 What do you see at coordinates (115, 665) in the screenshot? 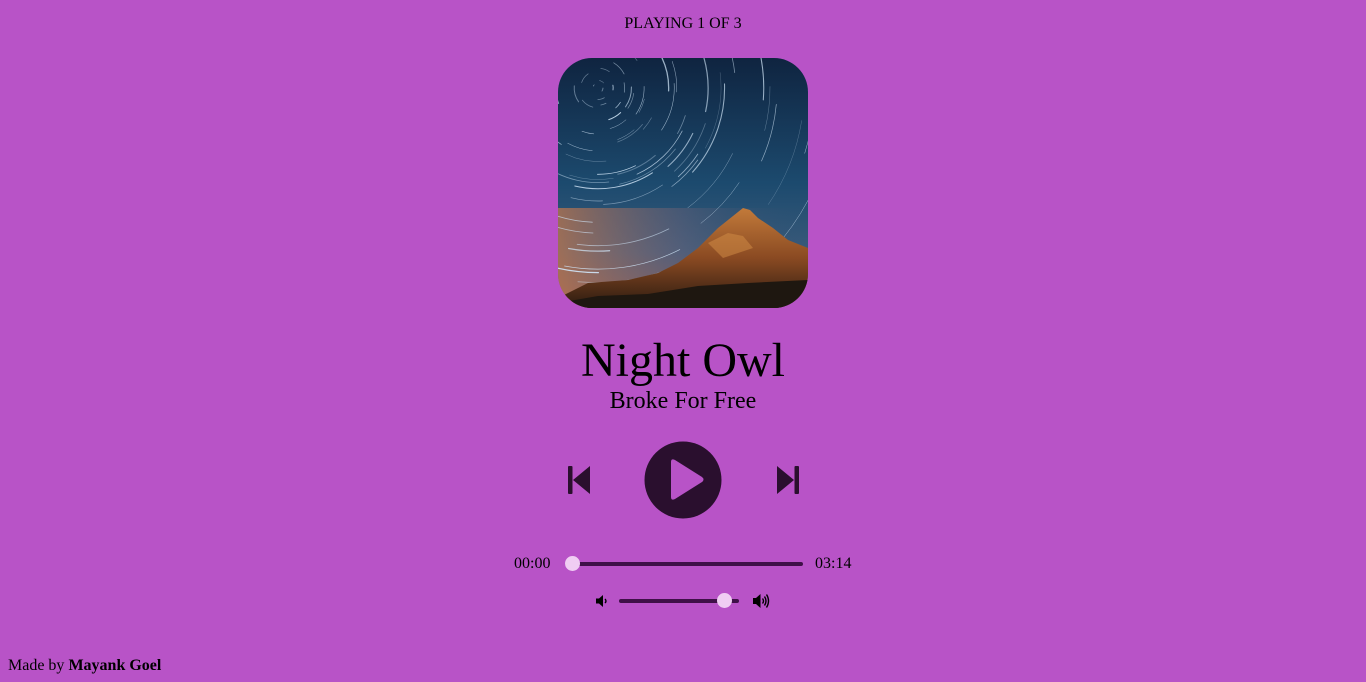
I see `footer-author: Mayank Goel` at bounding box center [115, 665].